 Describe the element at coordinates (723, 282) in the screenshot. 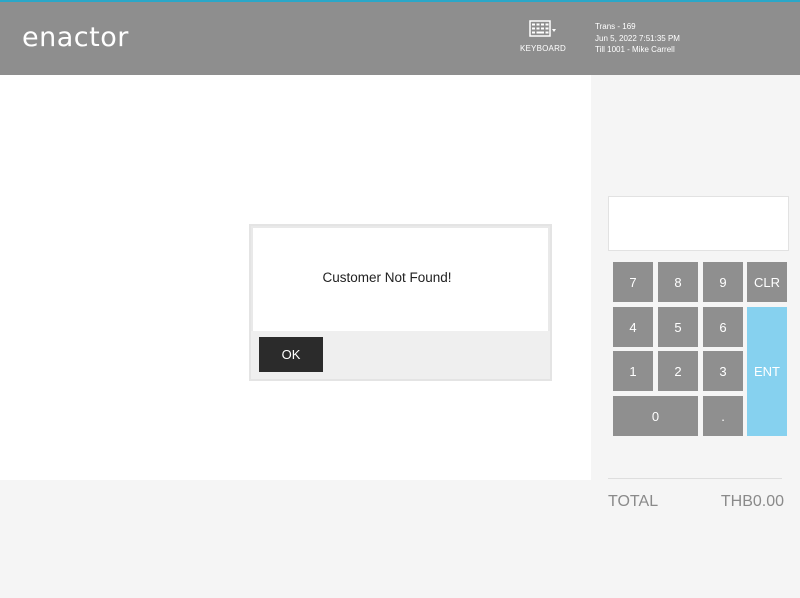

I see `key-9: 9` at that location.